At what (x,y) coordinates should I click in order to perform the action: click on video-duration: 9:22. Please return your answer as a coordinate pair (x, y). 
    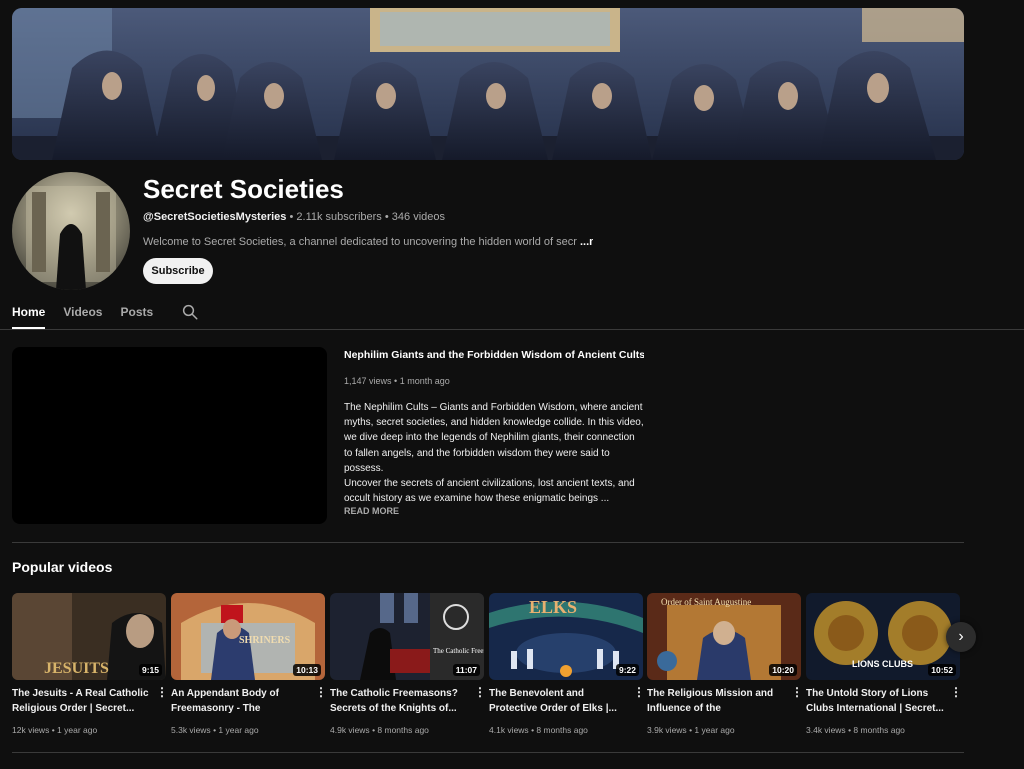
    Looking at the image, I should click on (627, 670).